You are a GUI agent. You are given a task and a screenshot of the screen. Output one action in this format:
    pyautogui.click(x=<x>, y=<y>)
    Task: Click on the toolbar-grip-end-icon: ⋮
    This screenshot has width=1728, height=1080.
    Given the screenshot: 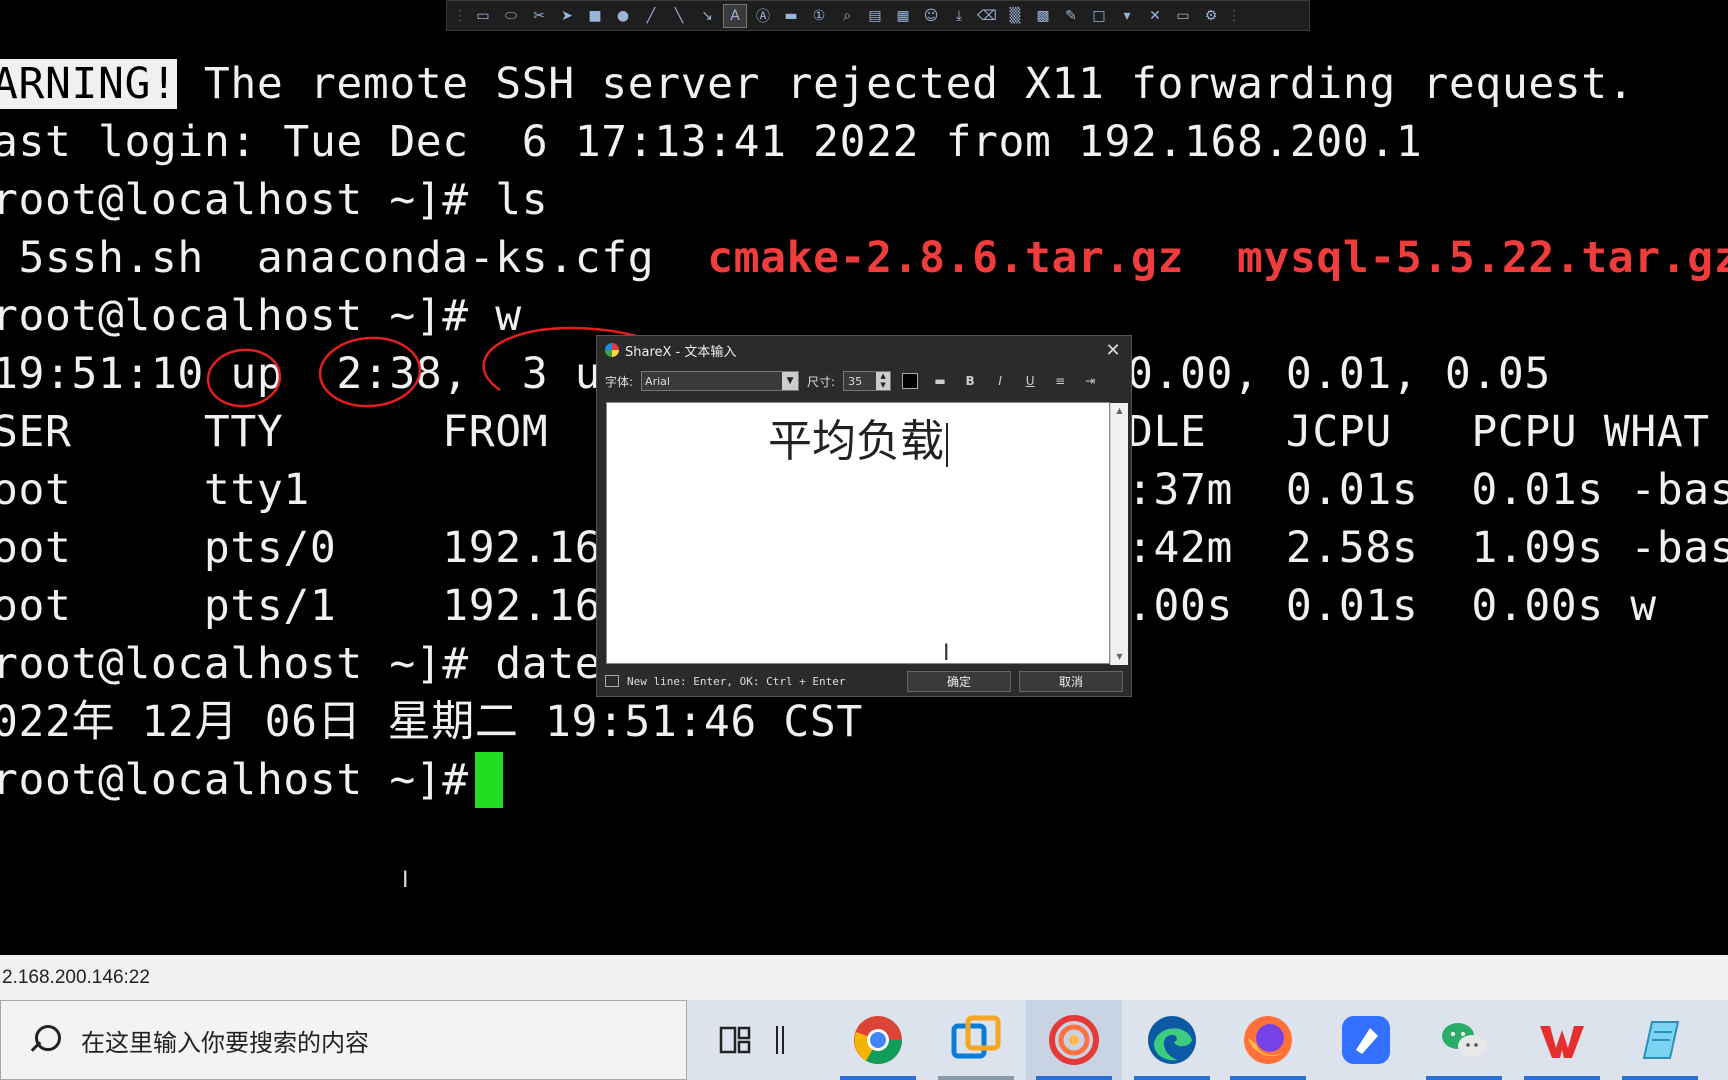 What is the action you would take?
    pyautogui.click(x=1234, y=16)
    